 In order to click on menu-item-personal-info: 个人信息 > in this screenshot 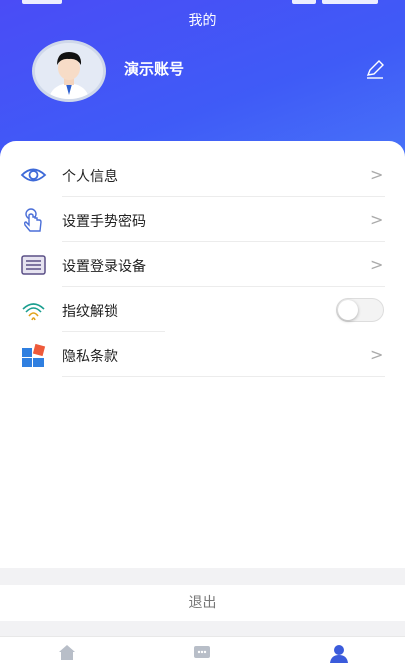, I will do `click(202, 175)`.